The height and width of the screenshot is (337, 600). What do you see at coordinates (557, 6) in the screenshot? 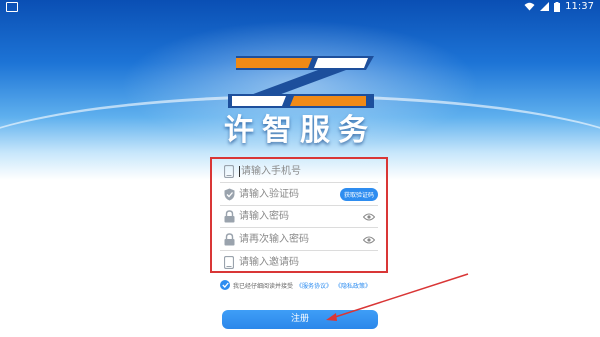
I see `battery-icon` at bounding box center [557, 6].